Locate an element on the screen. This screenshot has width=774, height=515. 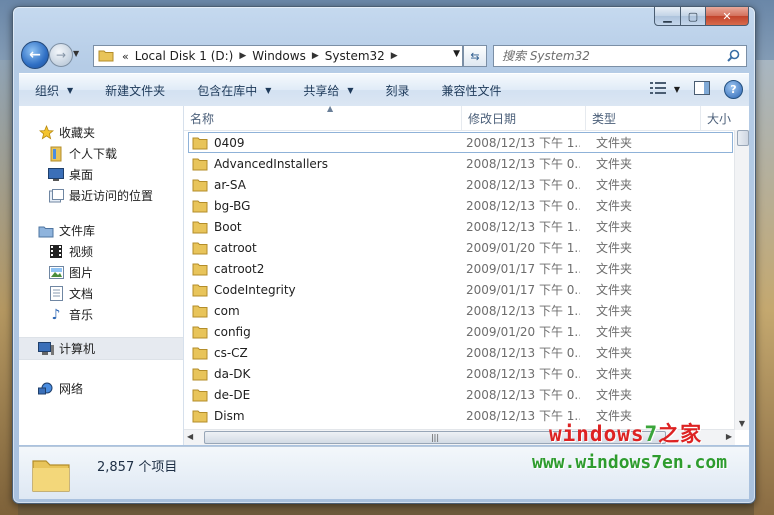
search-input is located at coordinates (607, 56).